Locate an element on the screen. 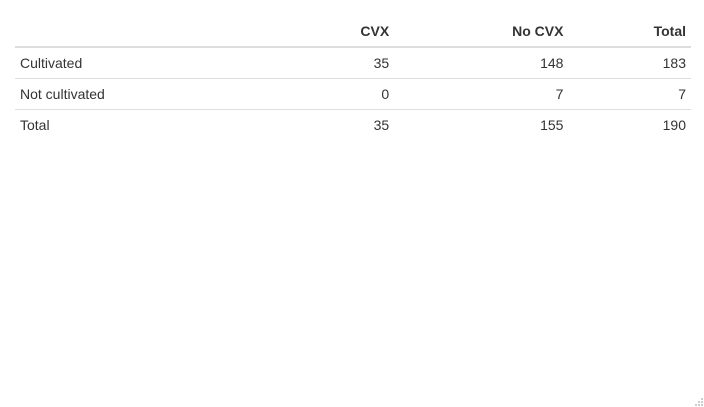 Image resolution: width=704 pixels, height=407 pixels. table-header: CVX No CVX Total is located at coordinates (353, 32).